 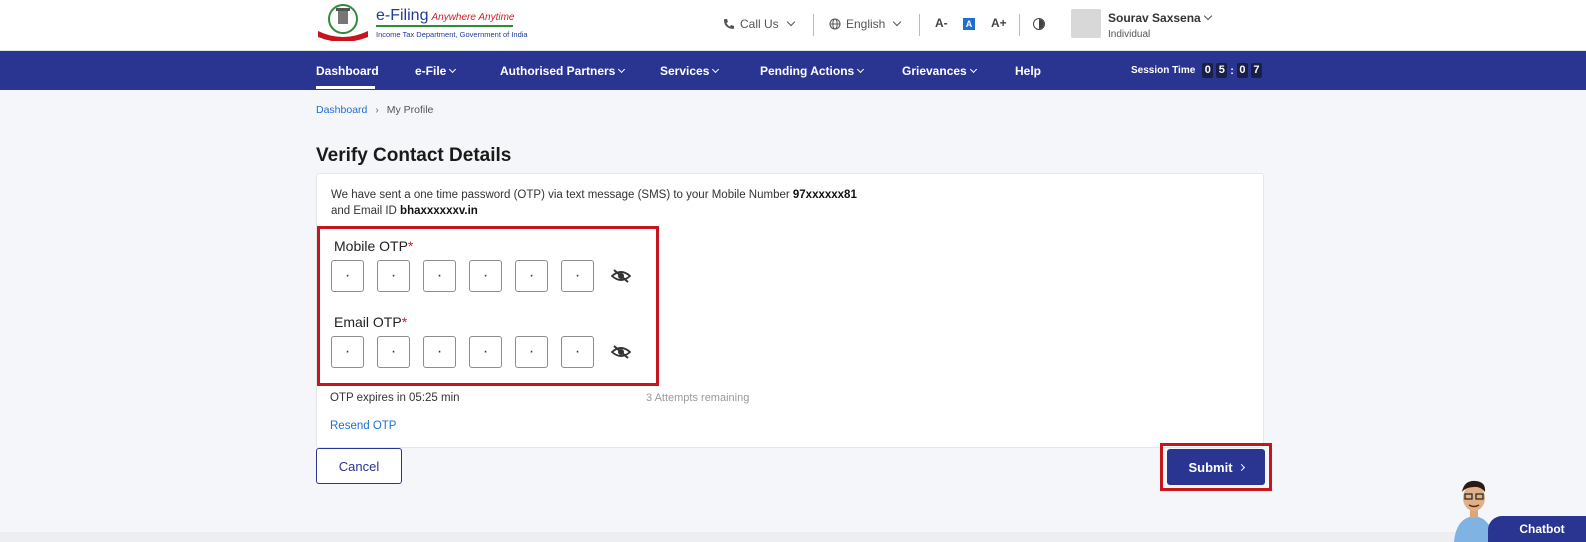 I want to click on logo-tagline: Anywhere Anytime, so click(x=473, y=17).